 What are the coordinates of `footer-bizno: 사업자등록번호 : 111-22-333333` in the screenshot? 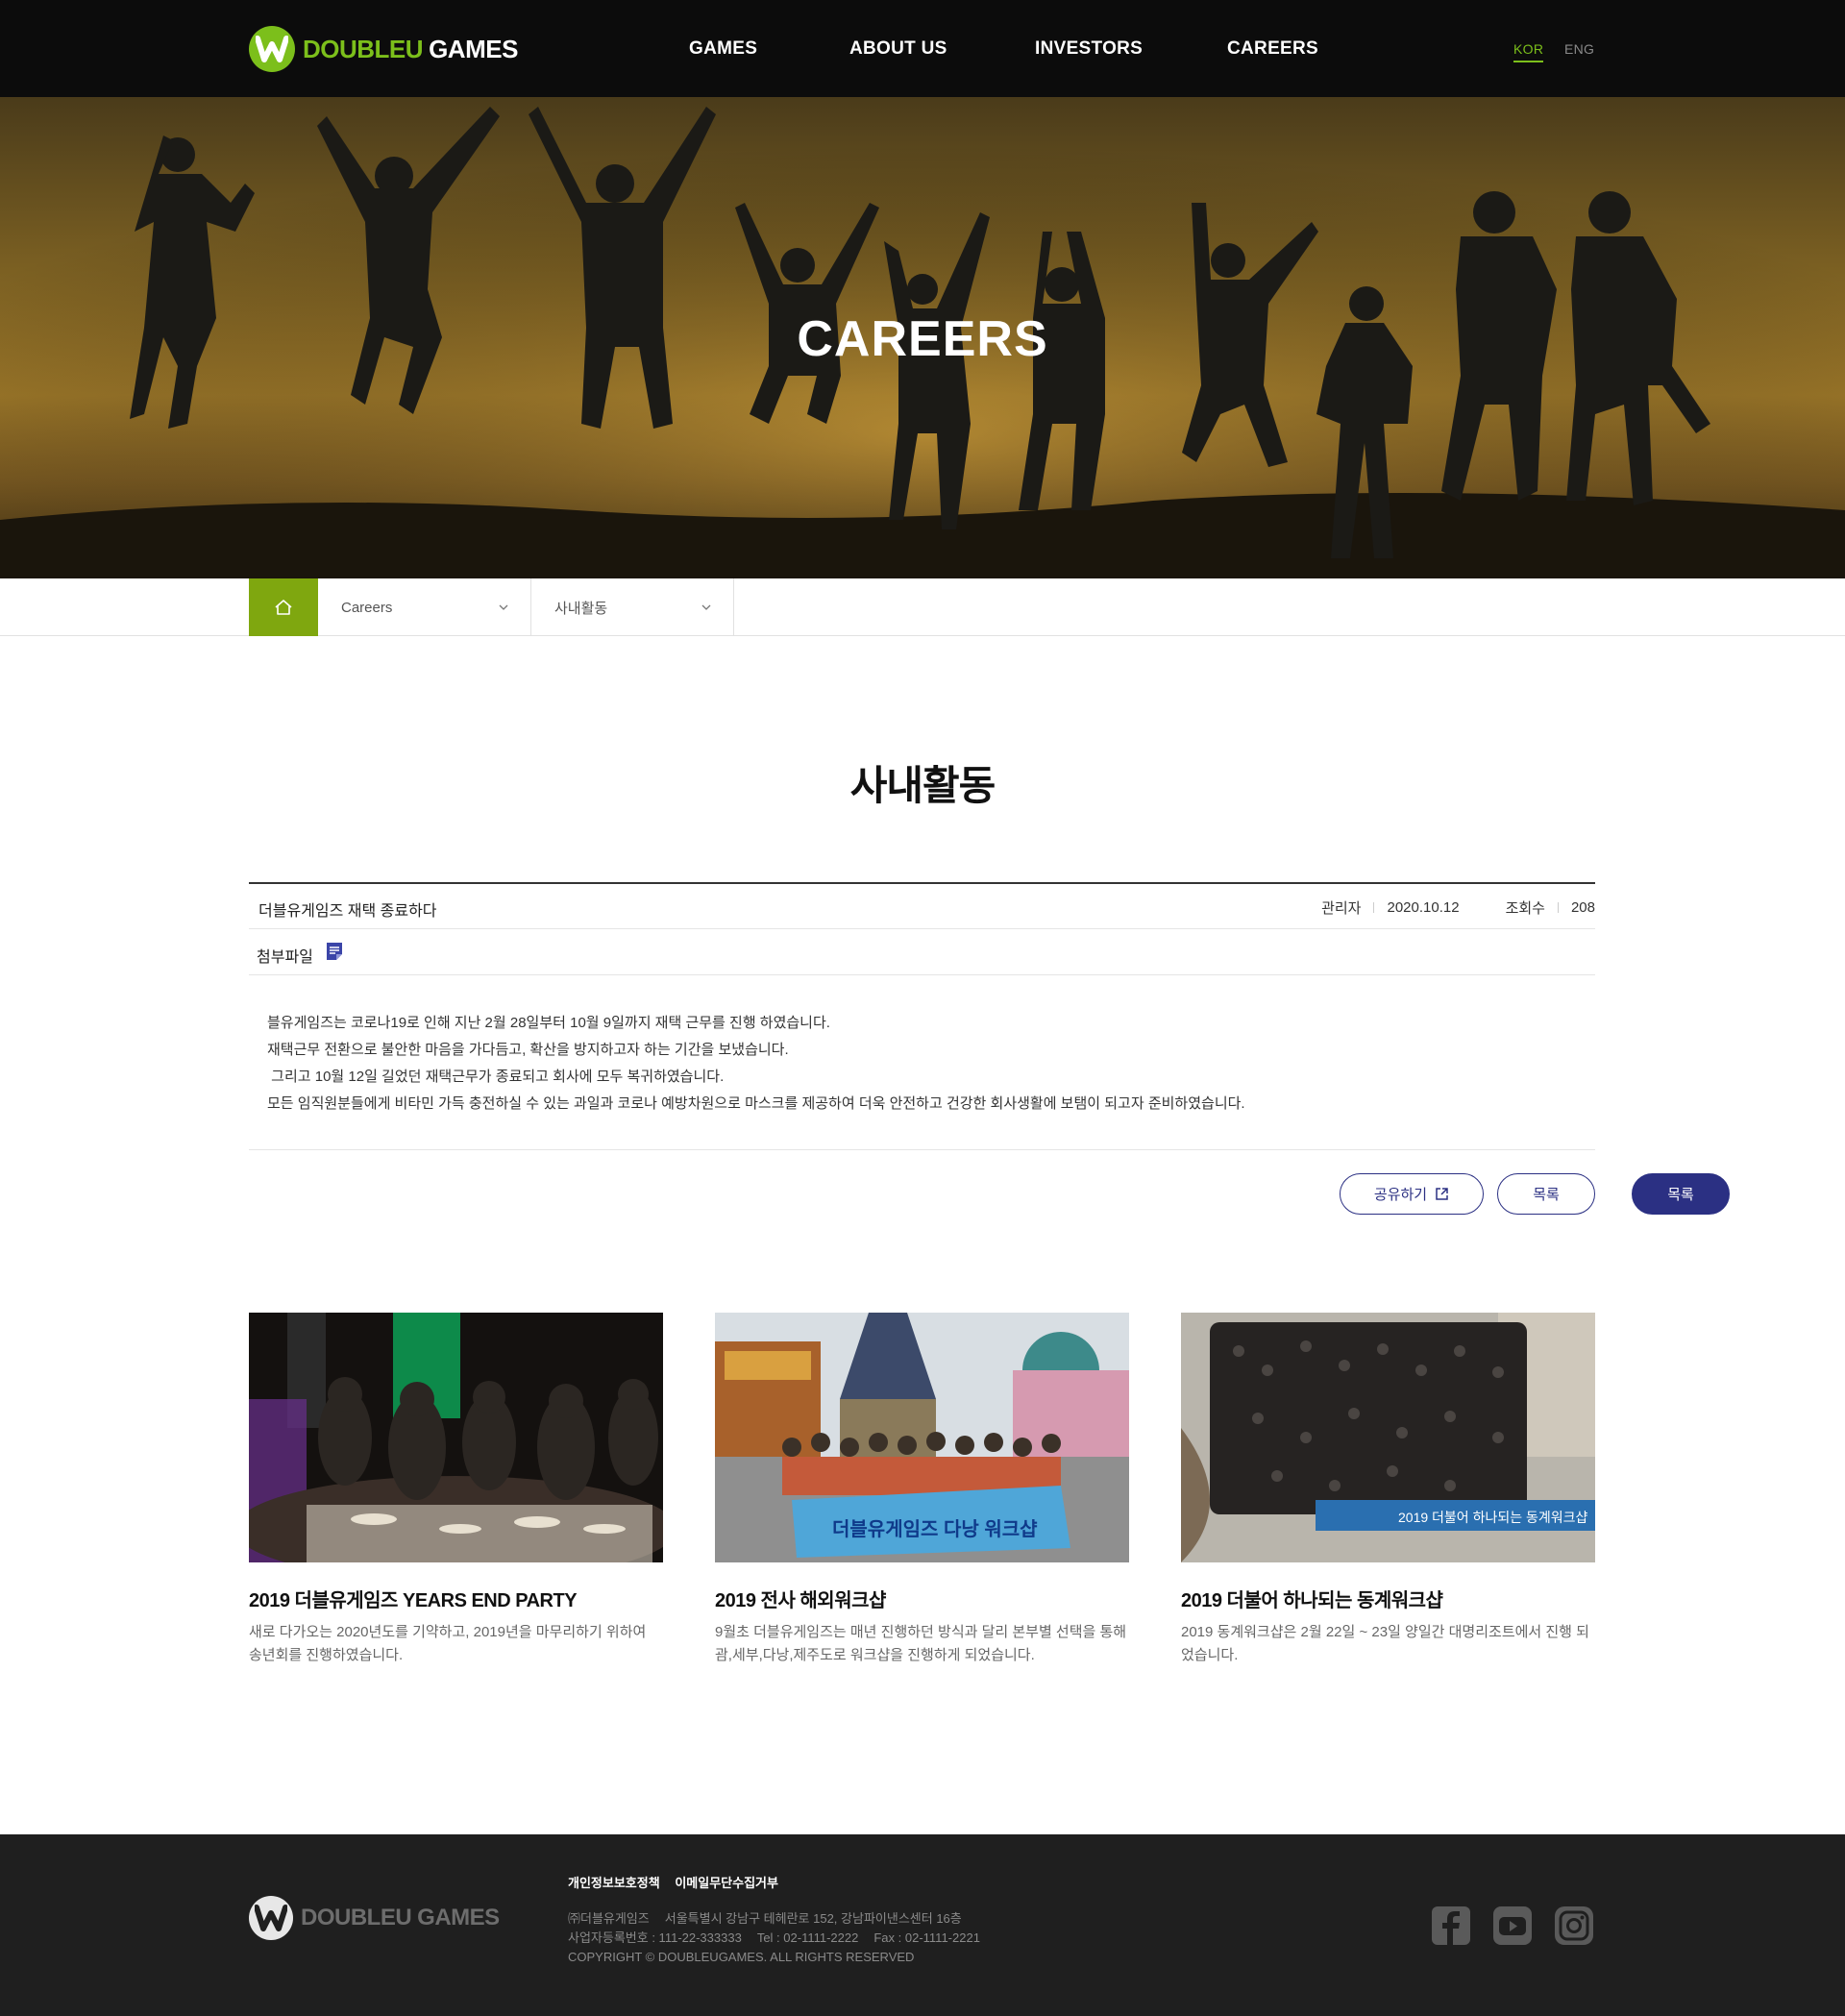 It's located at (655, 1937).